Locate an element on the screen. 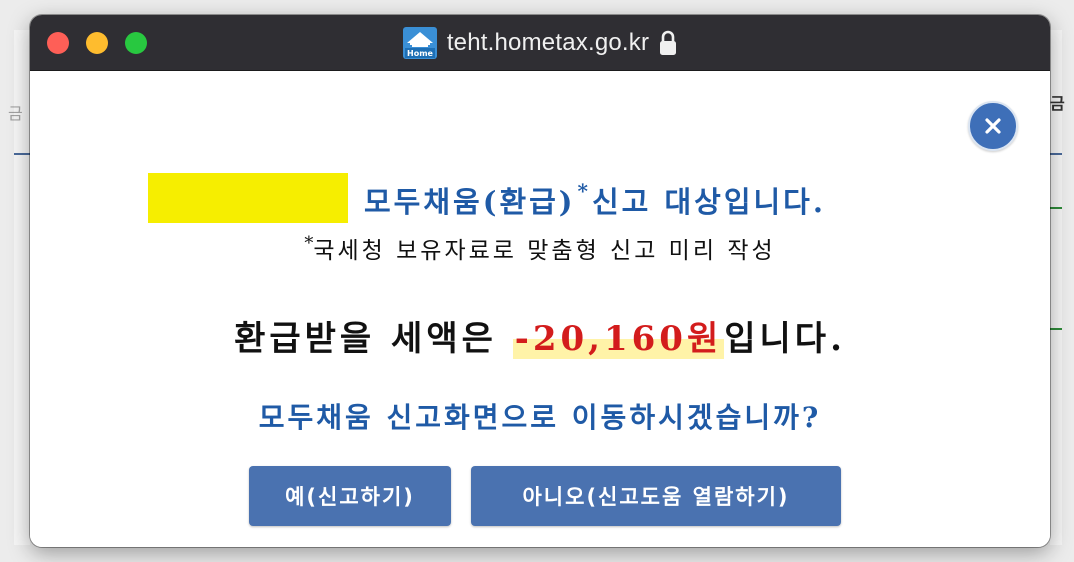 This screenshot has height=562, width=1074. target-suffix: 신고 대상입니다. is located at coordinates (709, 202).